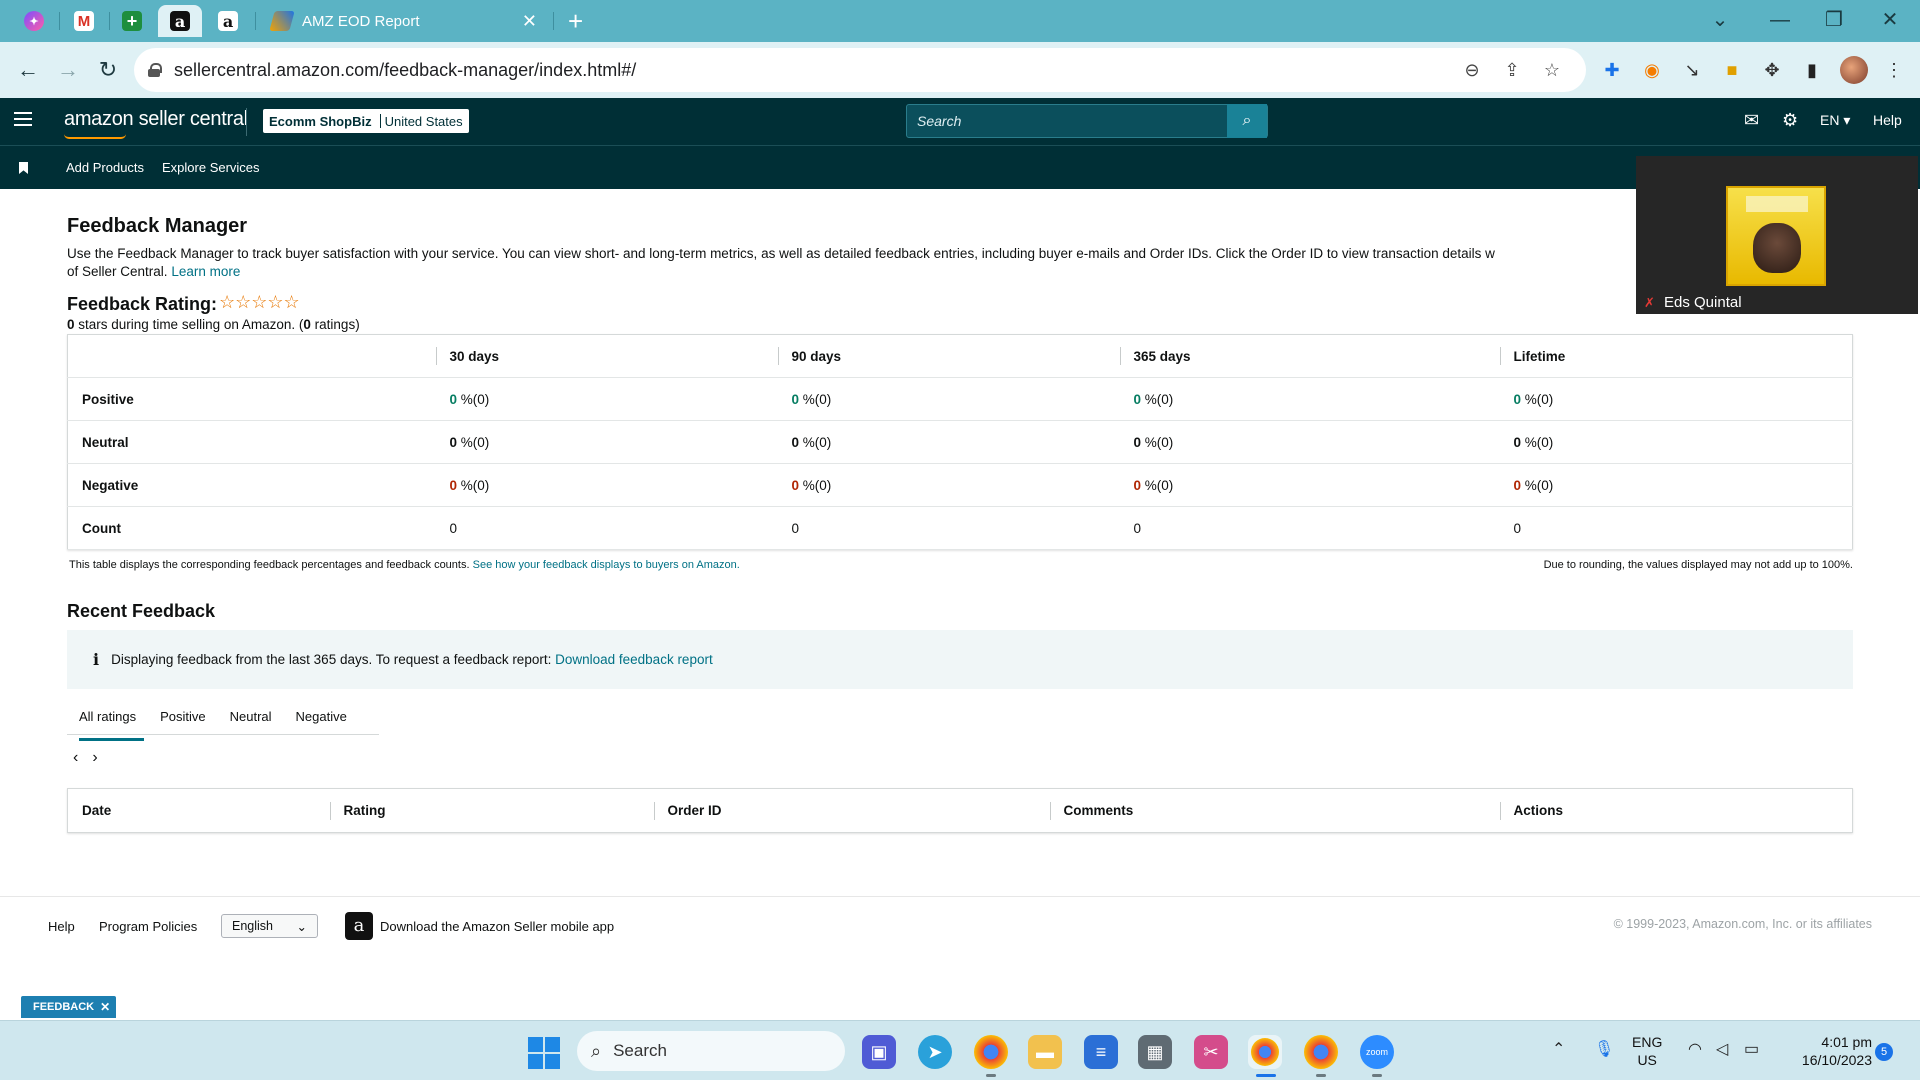 The image size is (1920, 1080). Describe the element at coordinates (1067, 121) in the screenshot. I see `search-input` at that location.